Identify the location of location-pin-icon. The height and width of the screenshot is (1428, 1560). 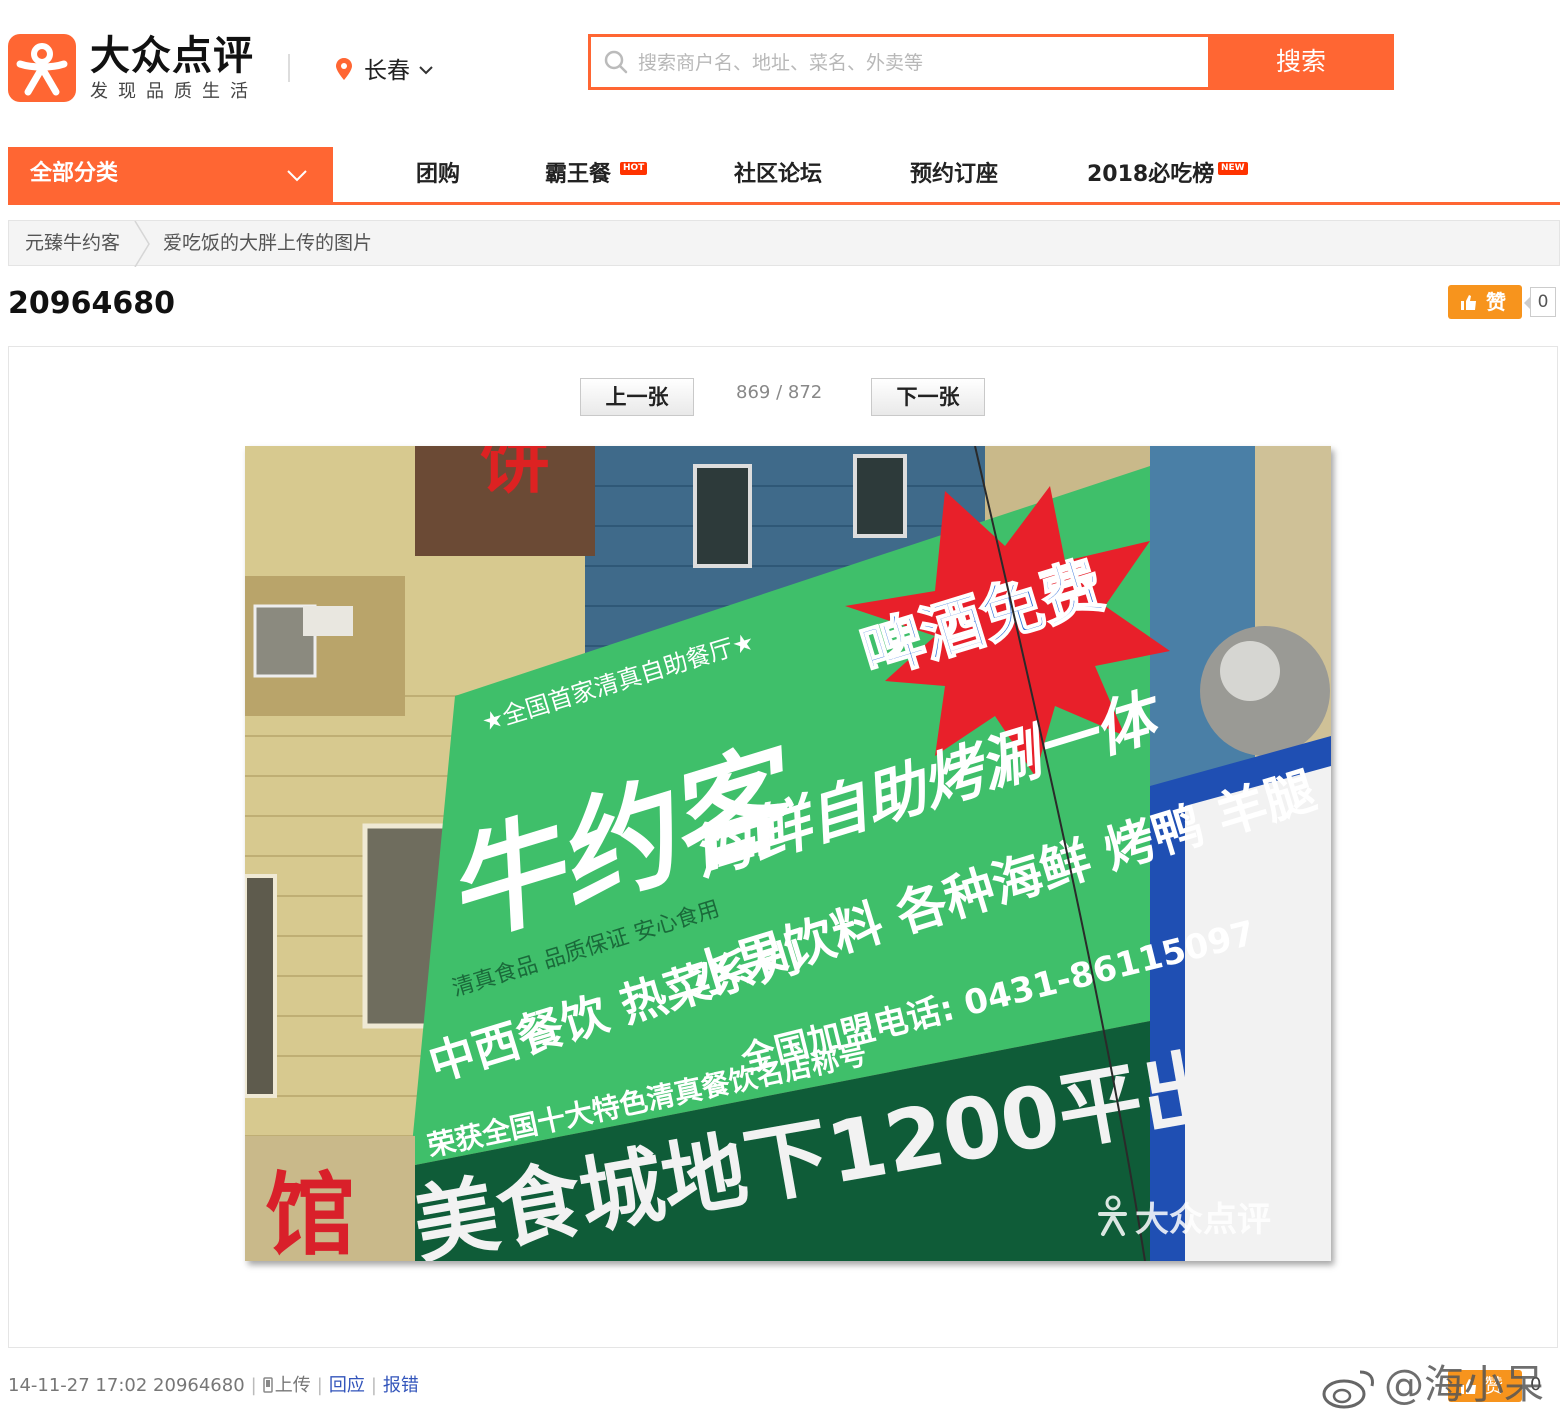
(344, 69).